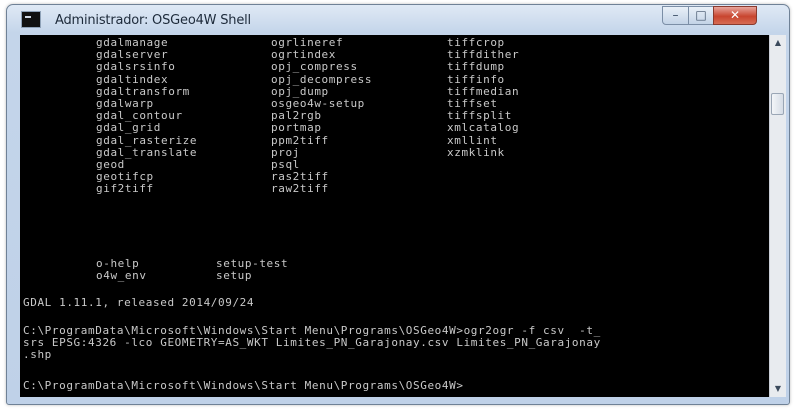 This screenshot has height=409, width=794. What do you see at coordinates (472, 103) in the screenshot?
I see `command-name: tiffset` at bounding box center [472, 103].